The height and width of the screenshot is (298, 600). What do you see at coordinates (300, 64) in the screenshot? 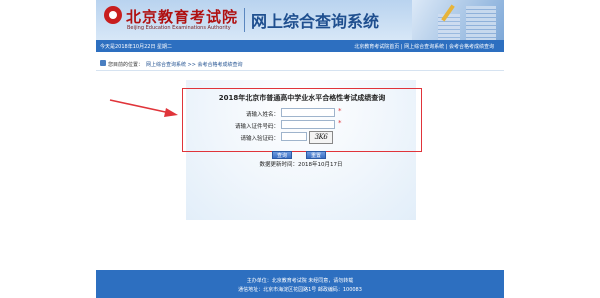
I see `breadcrumb: 您目前的位置： 网上综合查询系统 >> 会考合格考成绩查询` at bounding box center [300, 64].